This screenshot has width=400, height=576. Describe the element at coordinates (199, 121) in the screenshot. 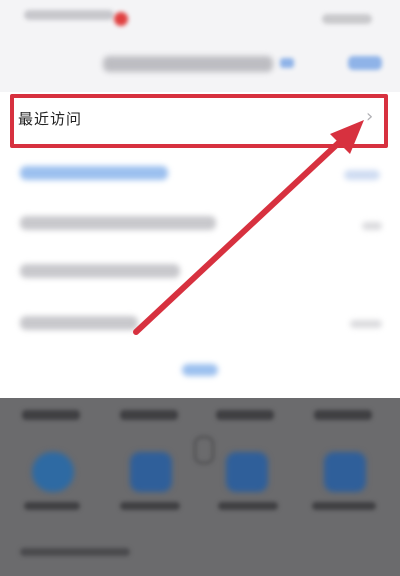

I see `highlight-box` at that location.